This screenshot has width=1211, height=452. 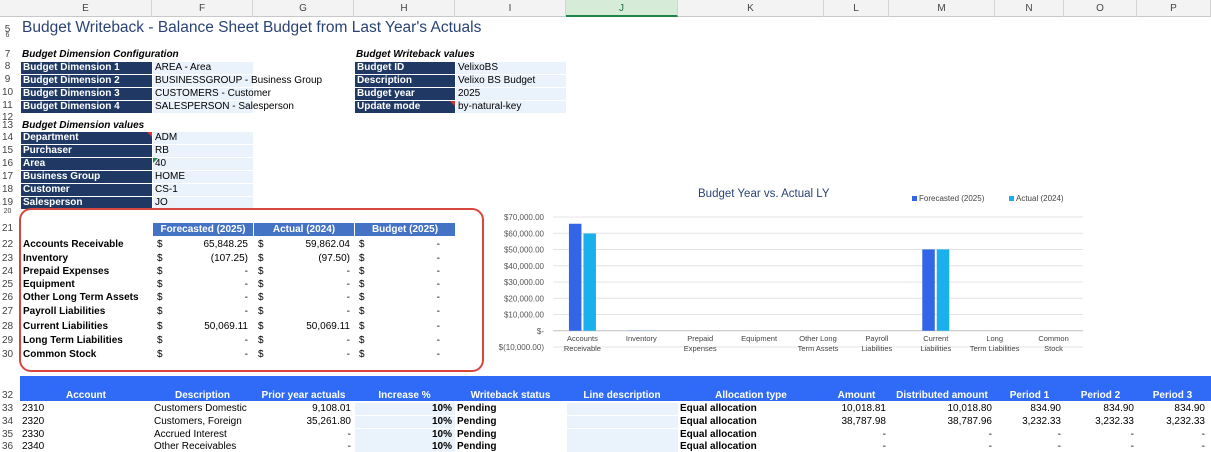 I want to click on writeback-value: by-natural-key, so click(x=511, y=107).